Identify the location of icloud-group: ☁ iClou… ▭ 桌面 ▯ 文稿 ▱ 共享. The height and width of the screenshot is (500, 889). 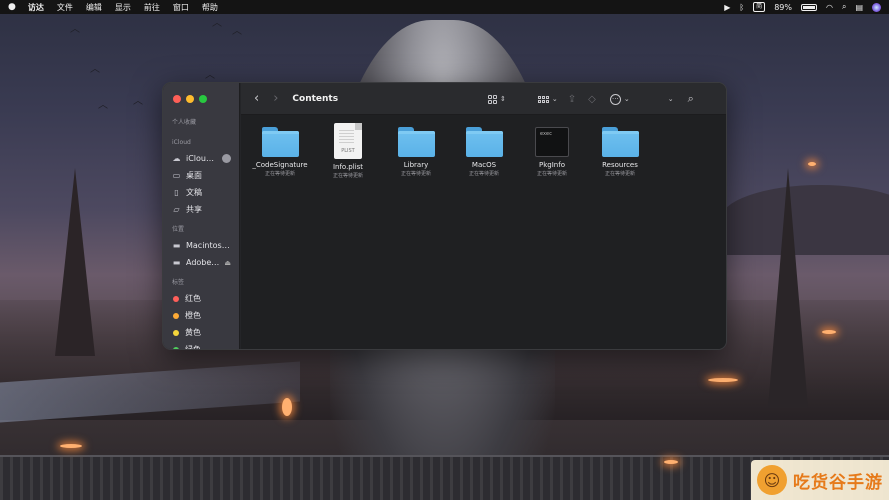
(201, 184).